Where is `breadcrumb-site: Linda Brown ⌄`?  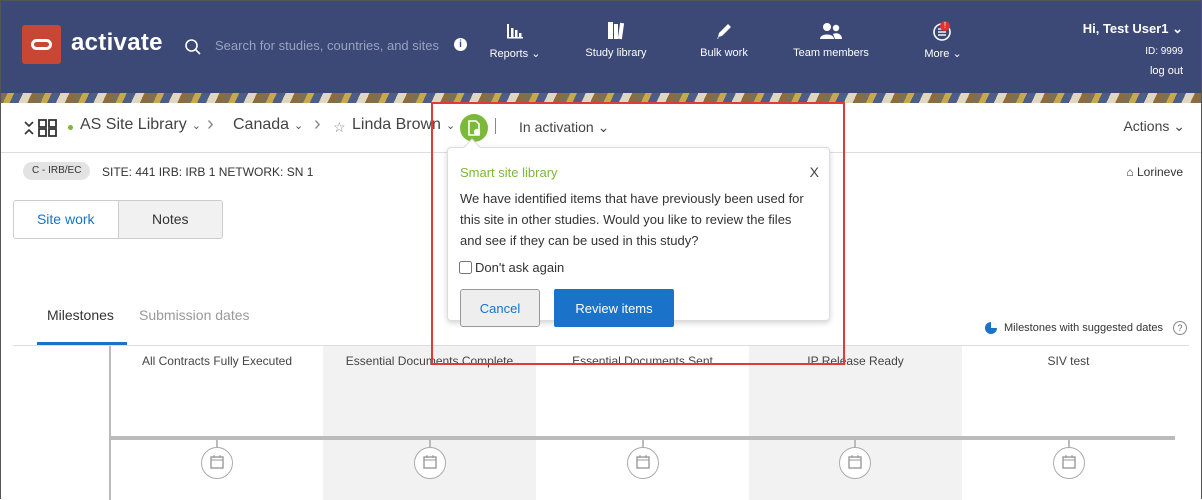 breadcrumb-site: Linda Brown ⌄ is located at coordinates (403, 125).